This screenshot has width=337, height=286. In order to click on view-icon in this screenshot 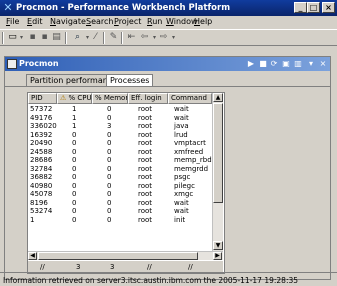, I will do `click(12, 64)`.